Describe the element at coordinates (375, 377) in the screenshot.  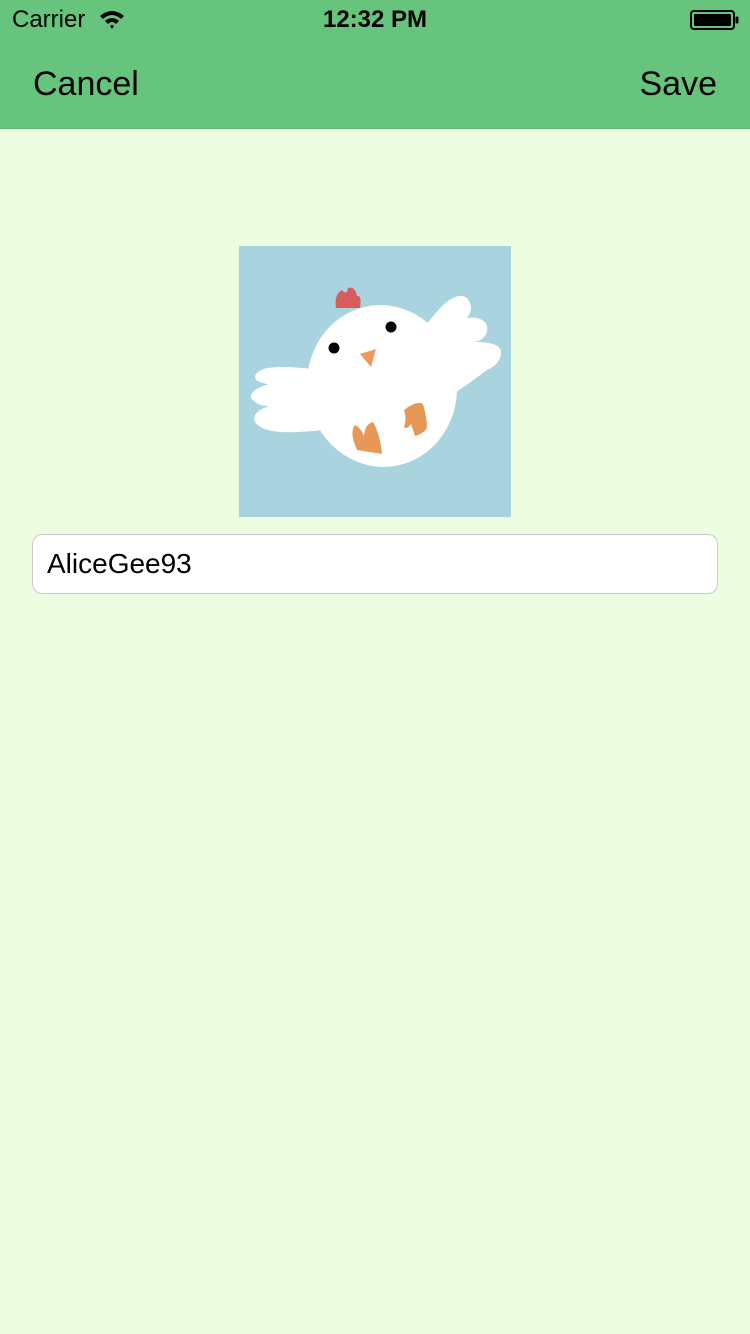
I see `chicken-avatar-icon` at that location.